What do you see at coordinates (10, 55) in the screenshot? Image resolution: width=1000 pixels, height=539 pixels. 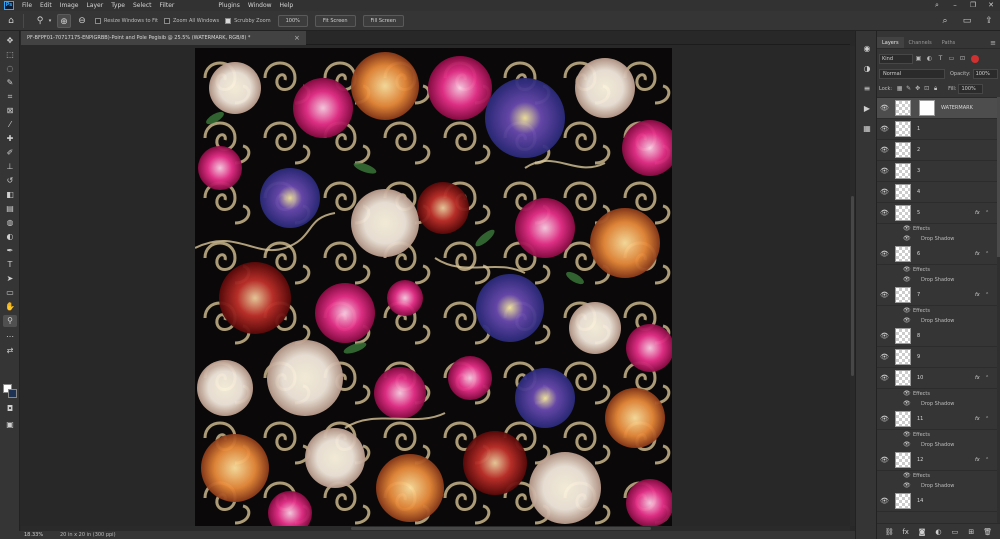 I see `marquee-tool-icon: ⬚` at bounding box center [10, 55].